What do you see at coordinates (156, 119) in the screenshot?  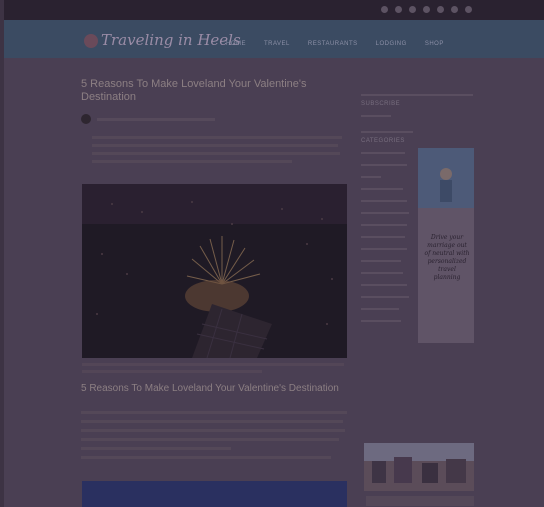 I see `meta-text-blurred` at bounding box center [156, 119].